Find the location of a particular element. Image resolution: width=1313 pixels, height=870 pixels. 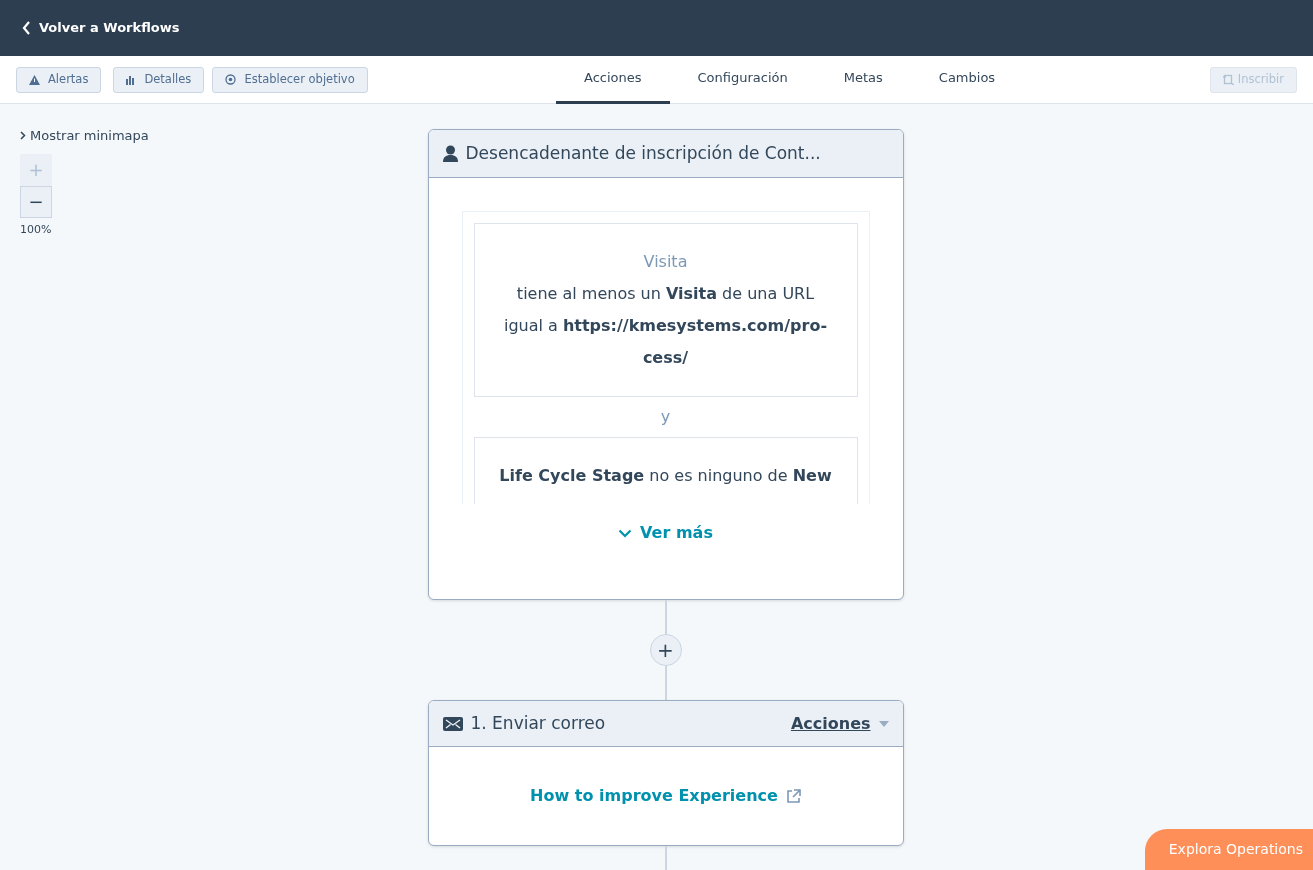

add-step-button: + is located at coordinates (665, 650).